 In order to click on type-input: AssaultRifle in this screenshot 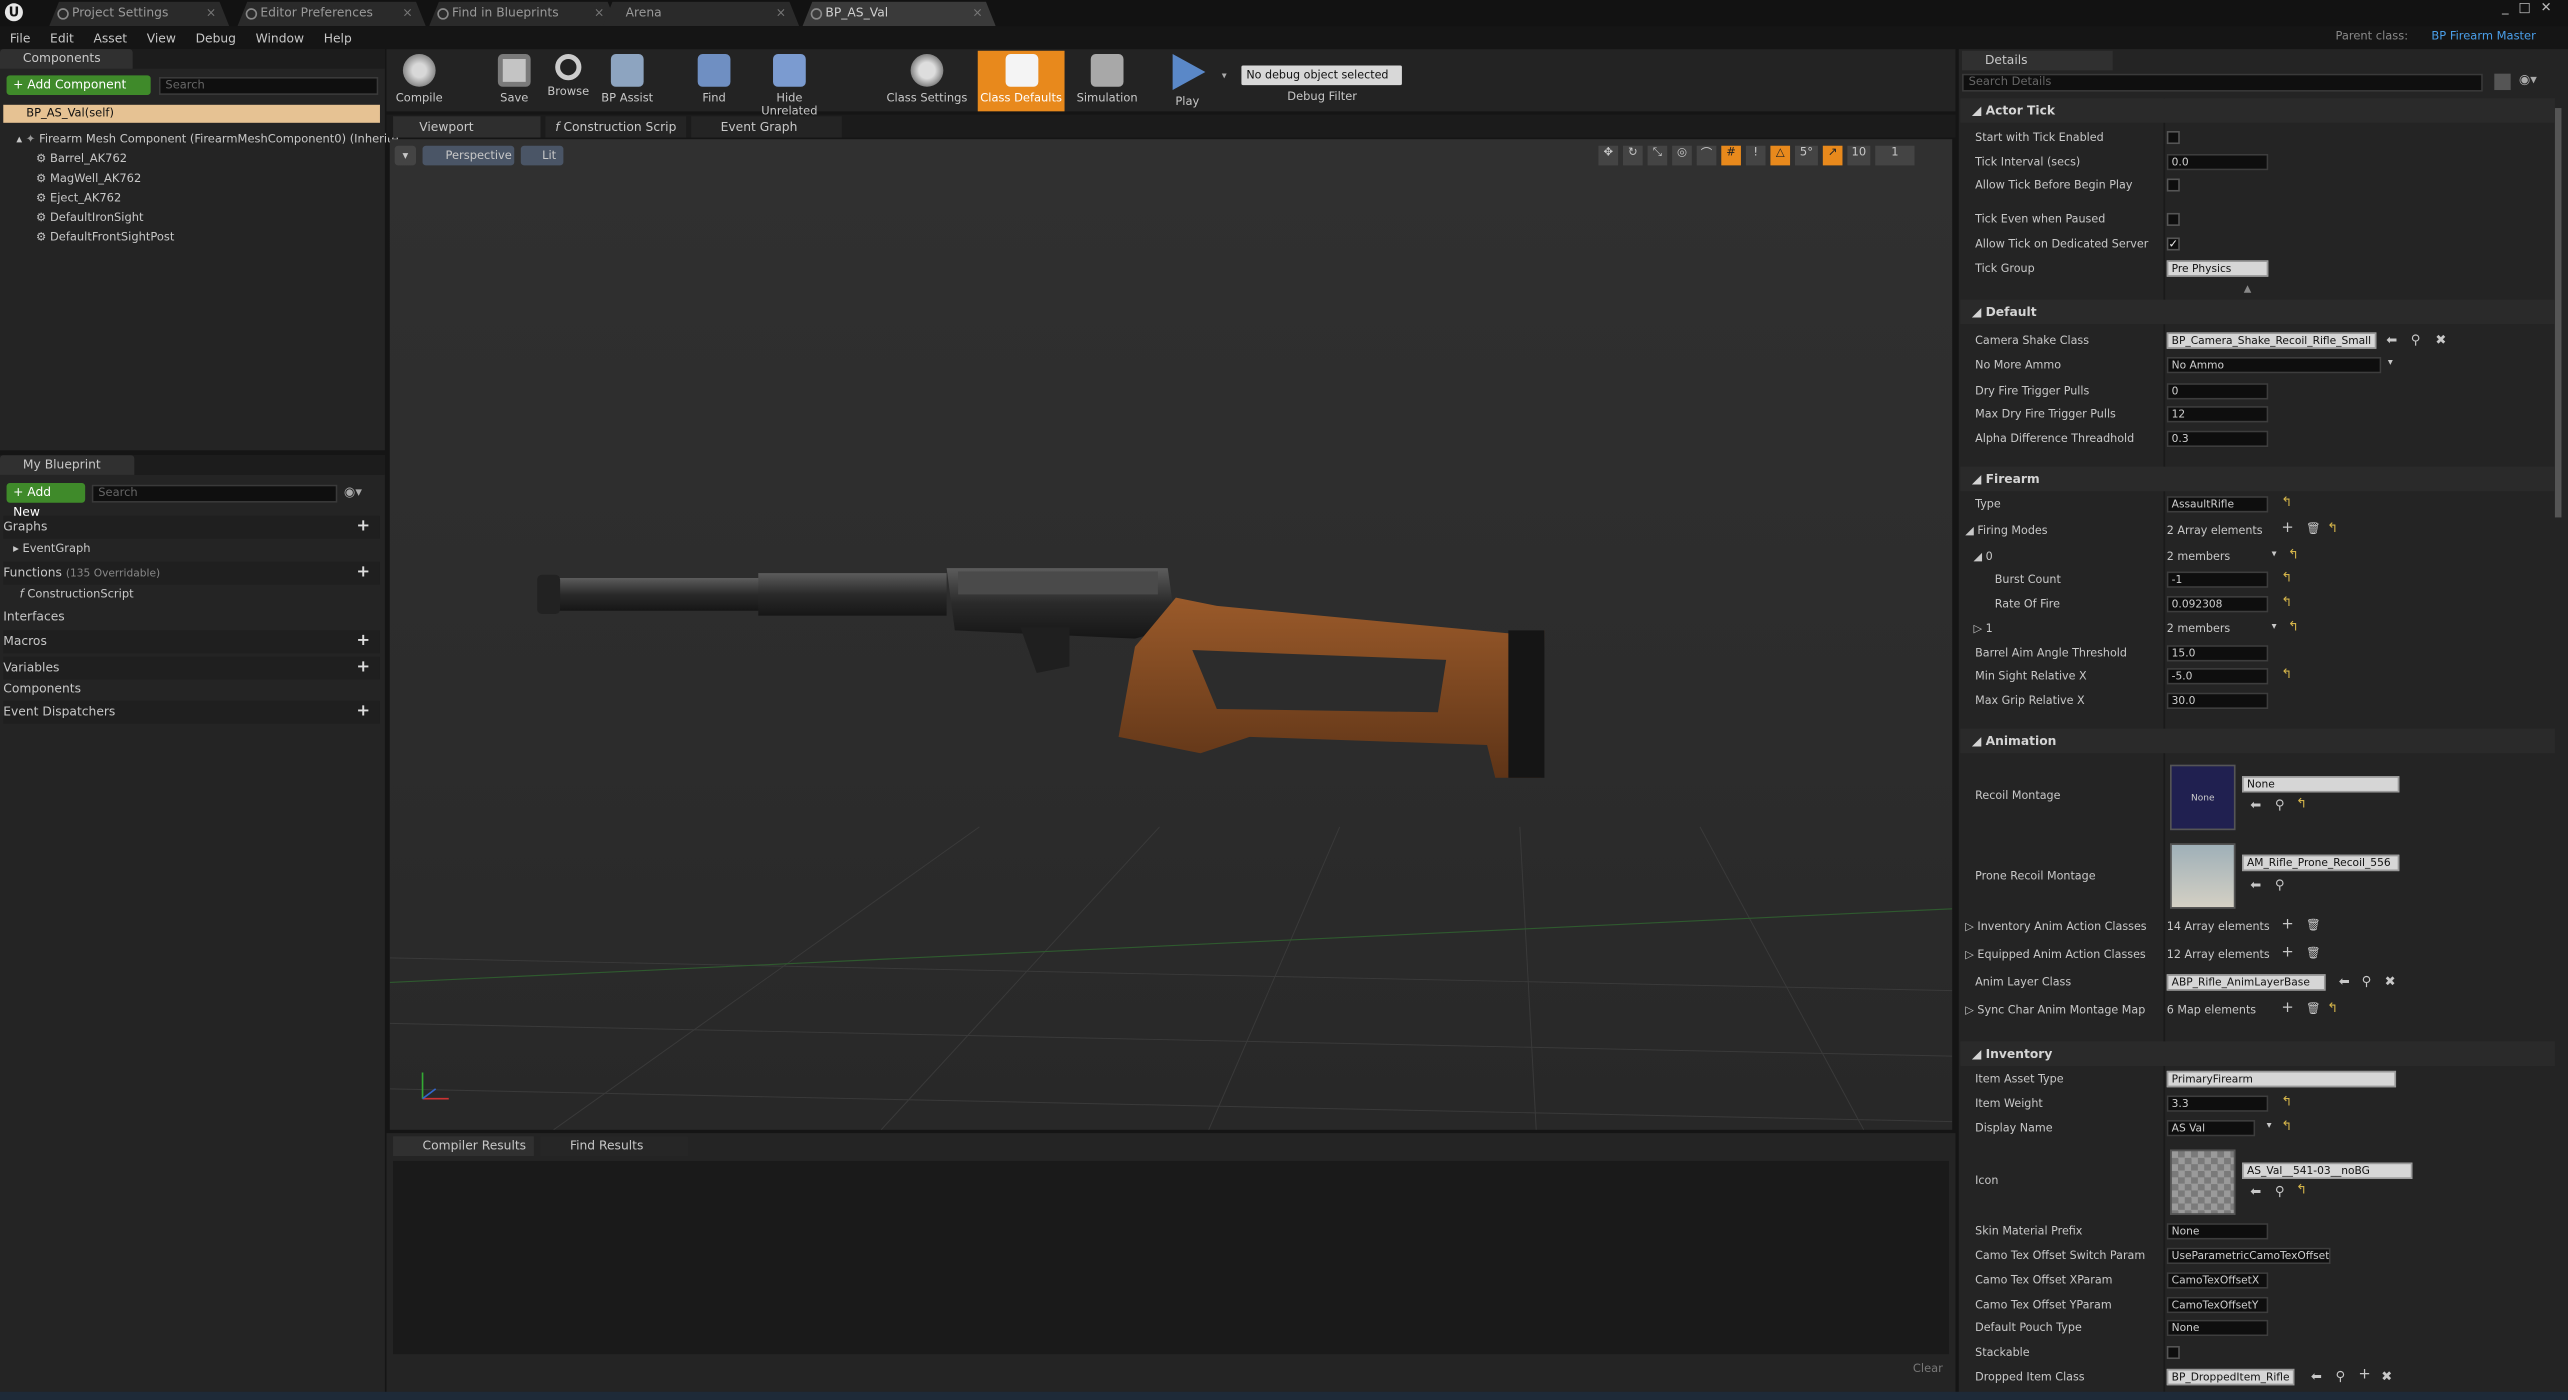, I will do `click(2217, 504)`.